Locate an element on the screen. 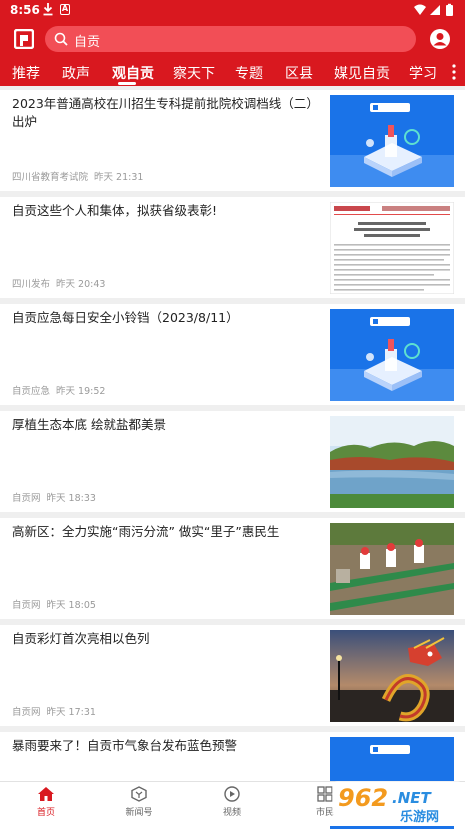  article-card: 自贡这些个人和集体，拟获省级表彰! 四川发布 昨天 20:43 is located at coordinates (232, 247).